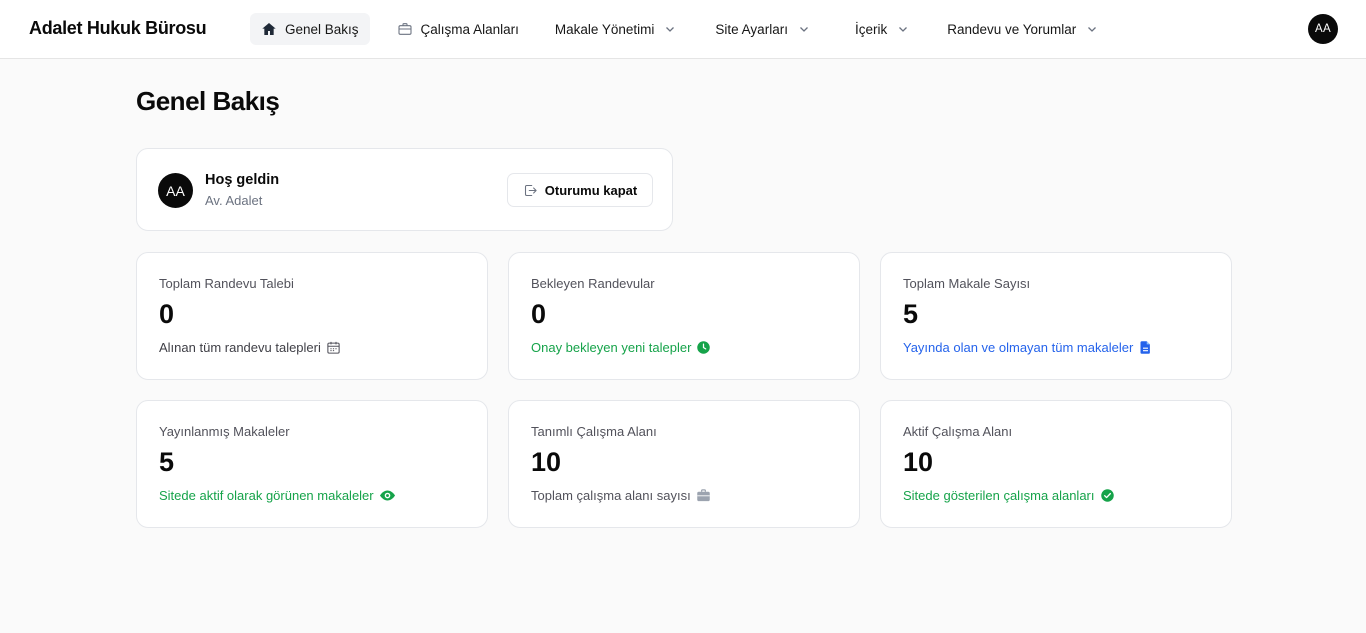  What do you see at coordinates (226, 283) in the screenshot?
I see `stat-label: Toplam Randevu Talebi` at bounding box center [226, 283].